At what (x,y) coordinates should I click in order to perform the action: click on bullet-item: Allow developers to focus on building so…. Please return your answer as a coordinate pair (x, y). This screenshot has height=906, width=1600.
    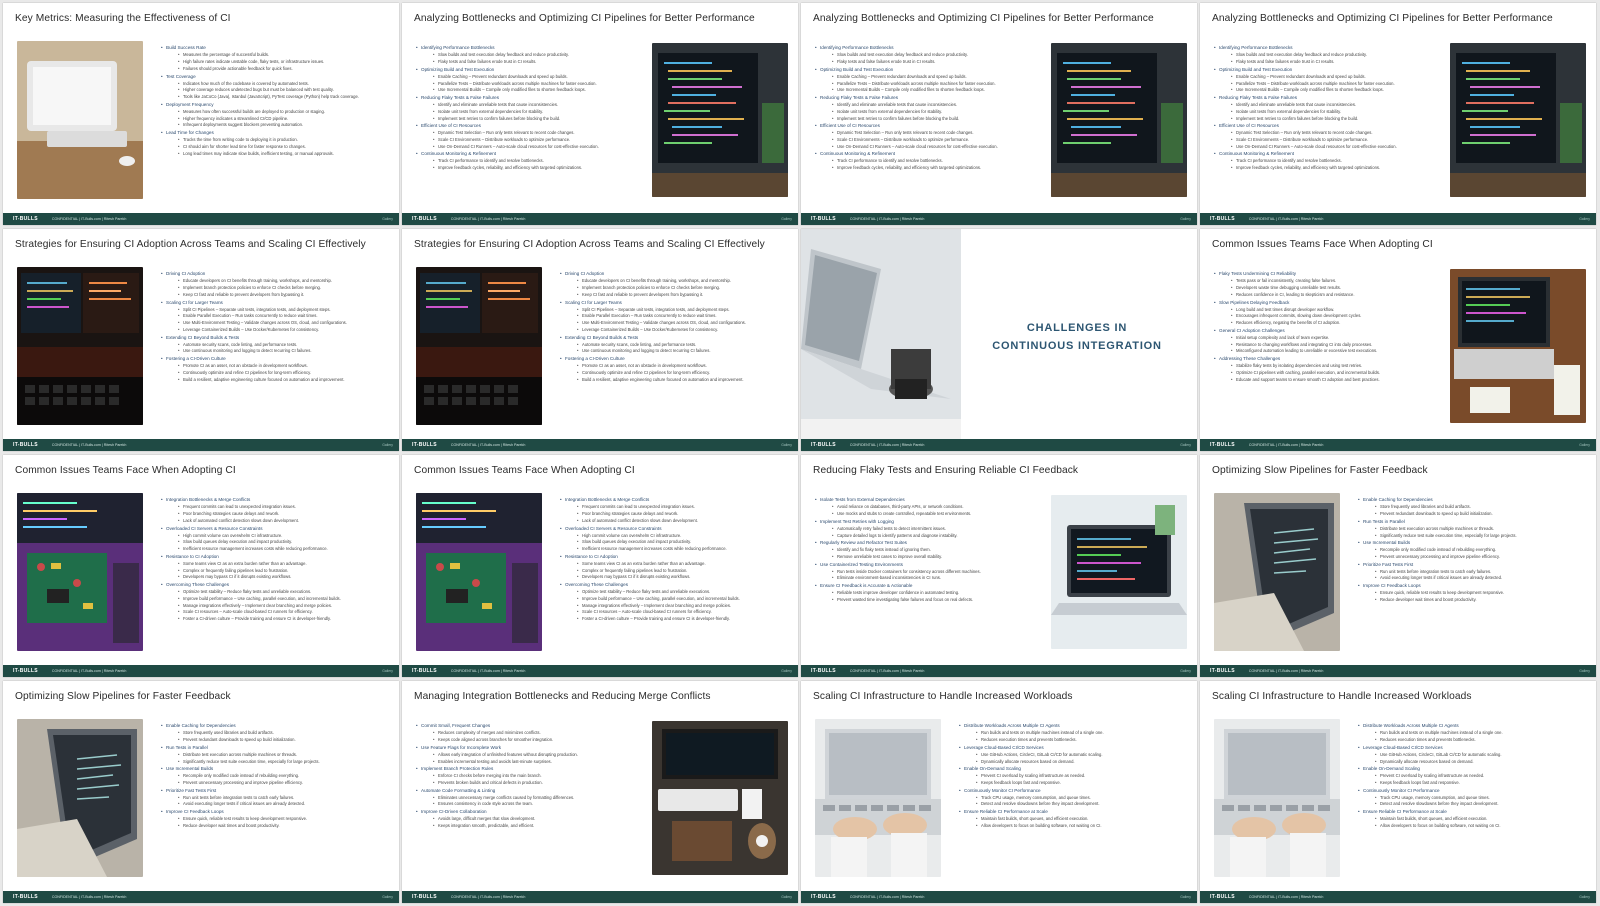
    Looking at the image, I should click on (1473, 825).